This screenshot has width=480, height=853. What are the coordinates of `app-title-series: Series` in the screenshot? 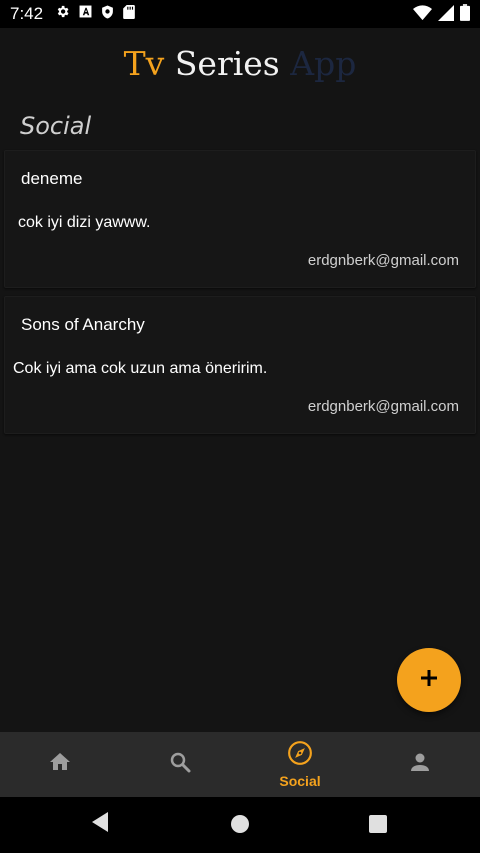 It's located at (227, 63).